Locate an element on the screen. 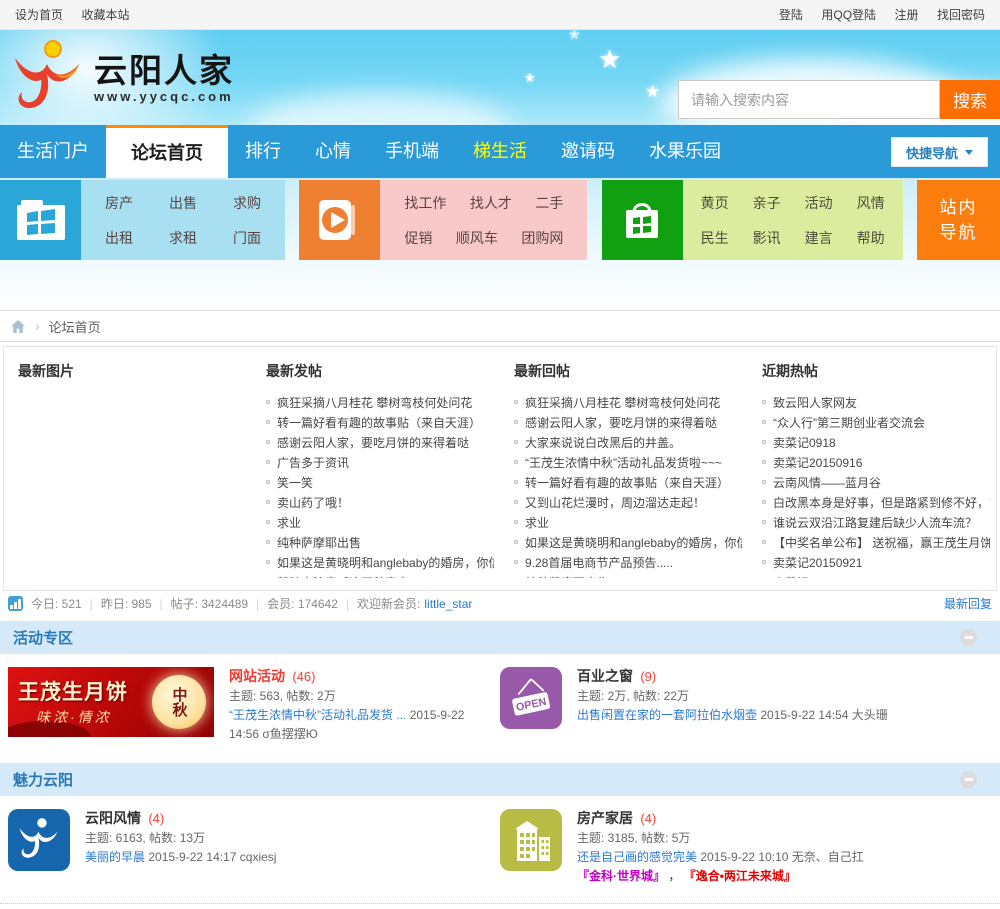 This screenshot has height=909, width=1000. qq-login-link: 用QQ登陆 is located at coordinates (848, 15).